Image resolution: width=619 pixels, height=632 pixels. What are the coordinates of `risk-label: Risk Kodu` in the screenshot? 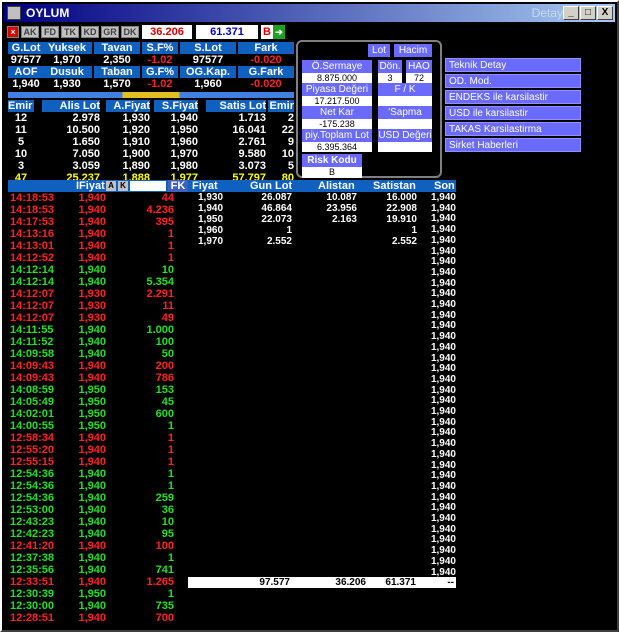 It's located at (332, 160).